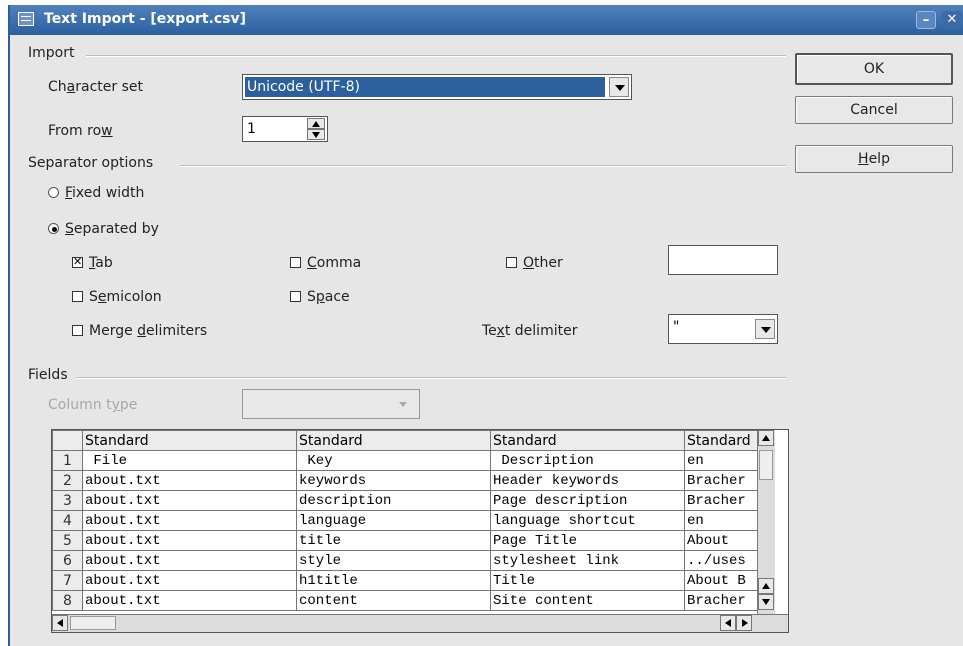 The image size is (963, 646). I want to click on scroll-down-button, so click(766, 602).